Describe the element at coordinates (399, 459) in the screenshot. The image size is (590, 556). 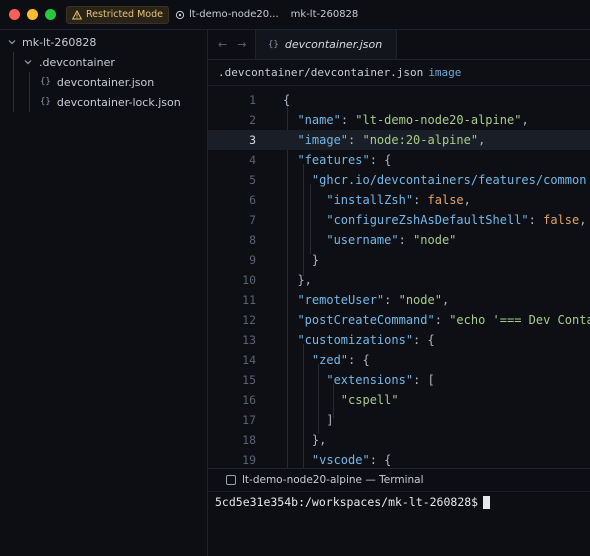
I see `code-line: 19 "vscode": {` at that location.